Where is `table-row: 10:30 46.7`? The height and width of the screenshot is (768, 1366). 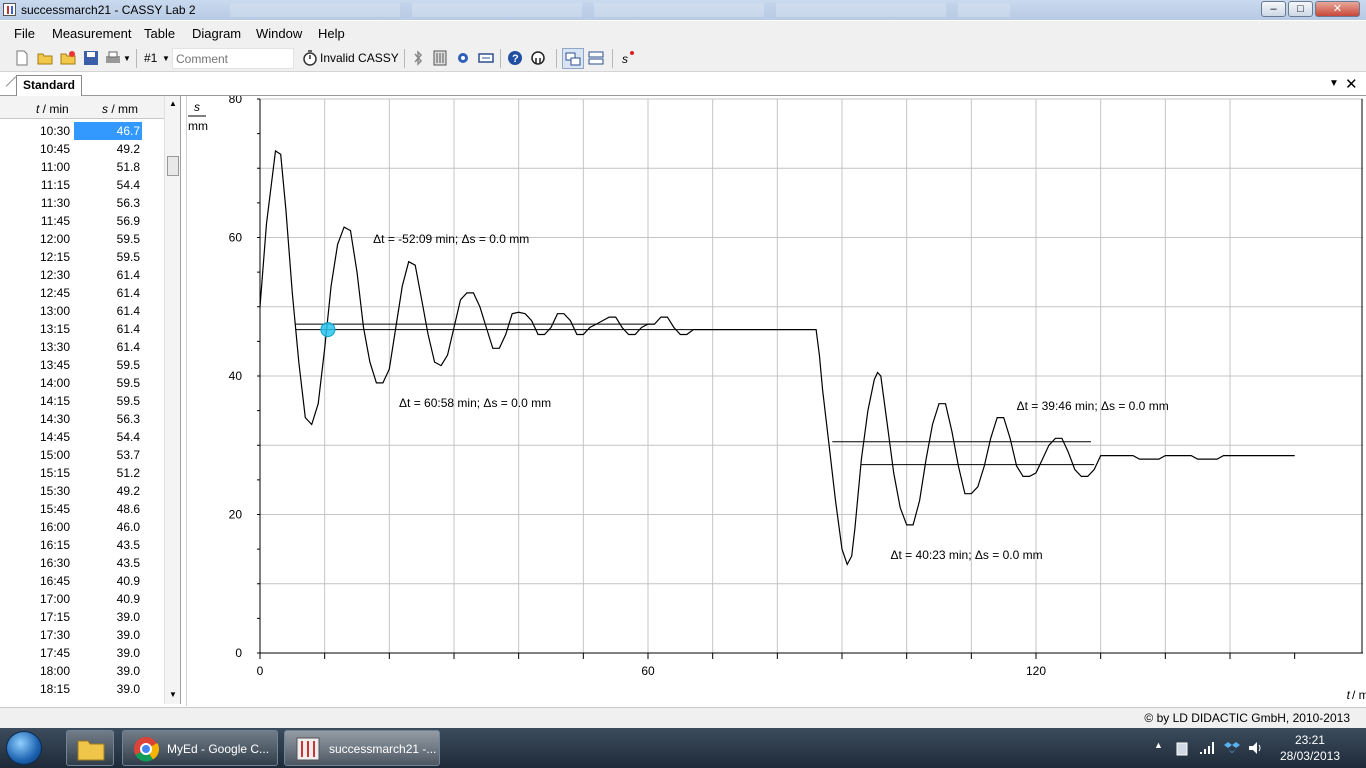
table-row: 10:30 46.7 is located at coordinates (82, 131).